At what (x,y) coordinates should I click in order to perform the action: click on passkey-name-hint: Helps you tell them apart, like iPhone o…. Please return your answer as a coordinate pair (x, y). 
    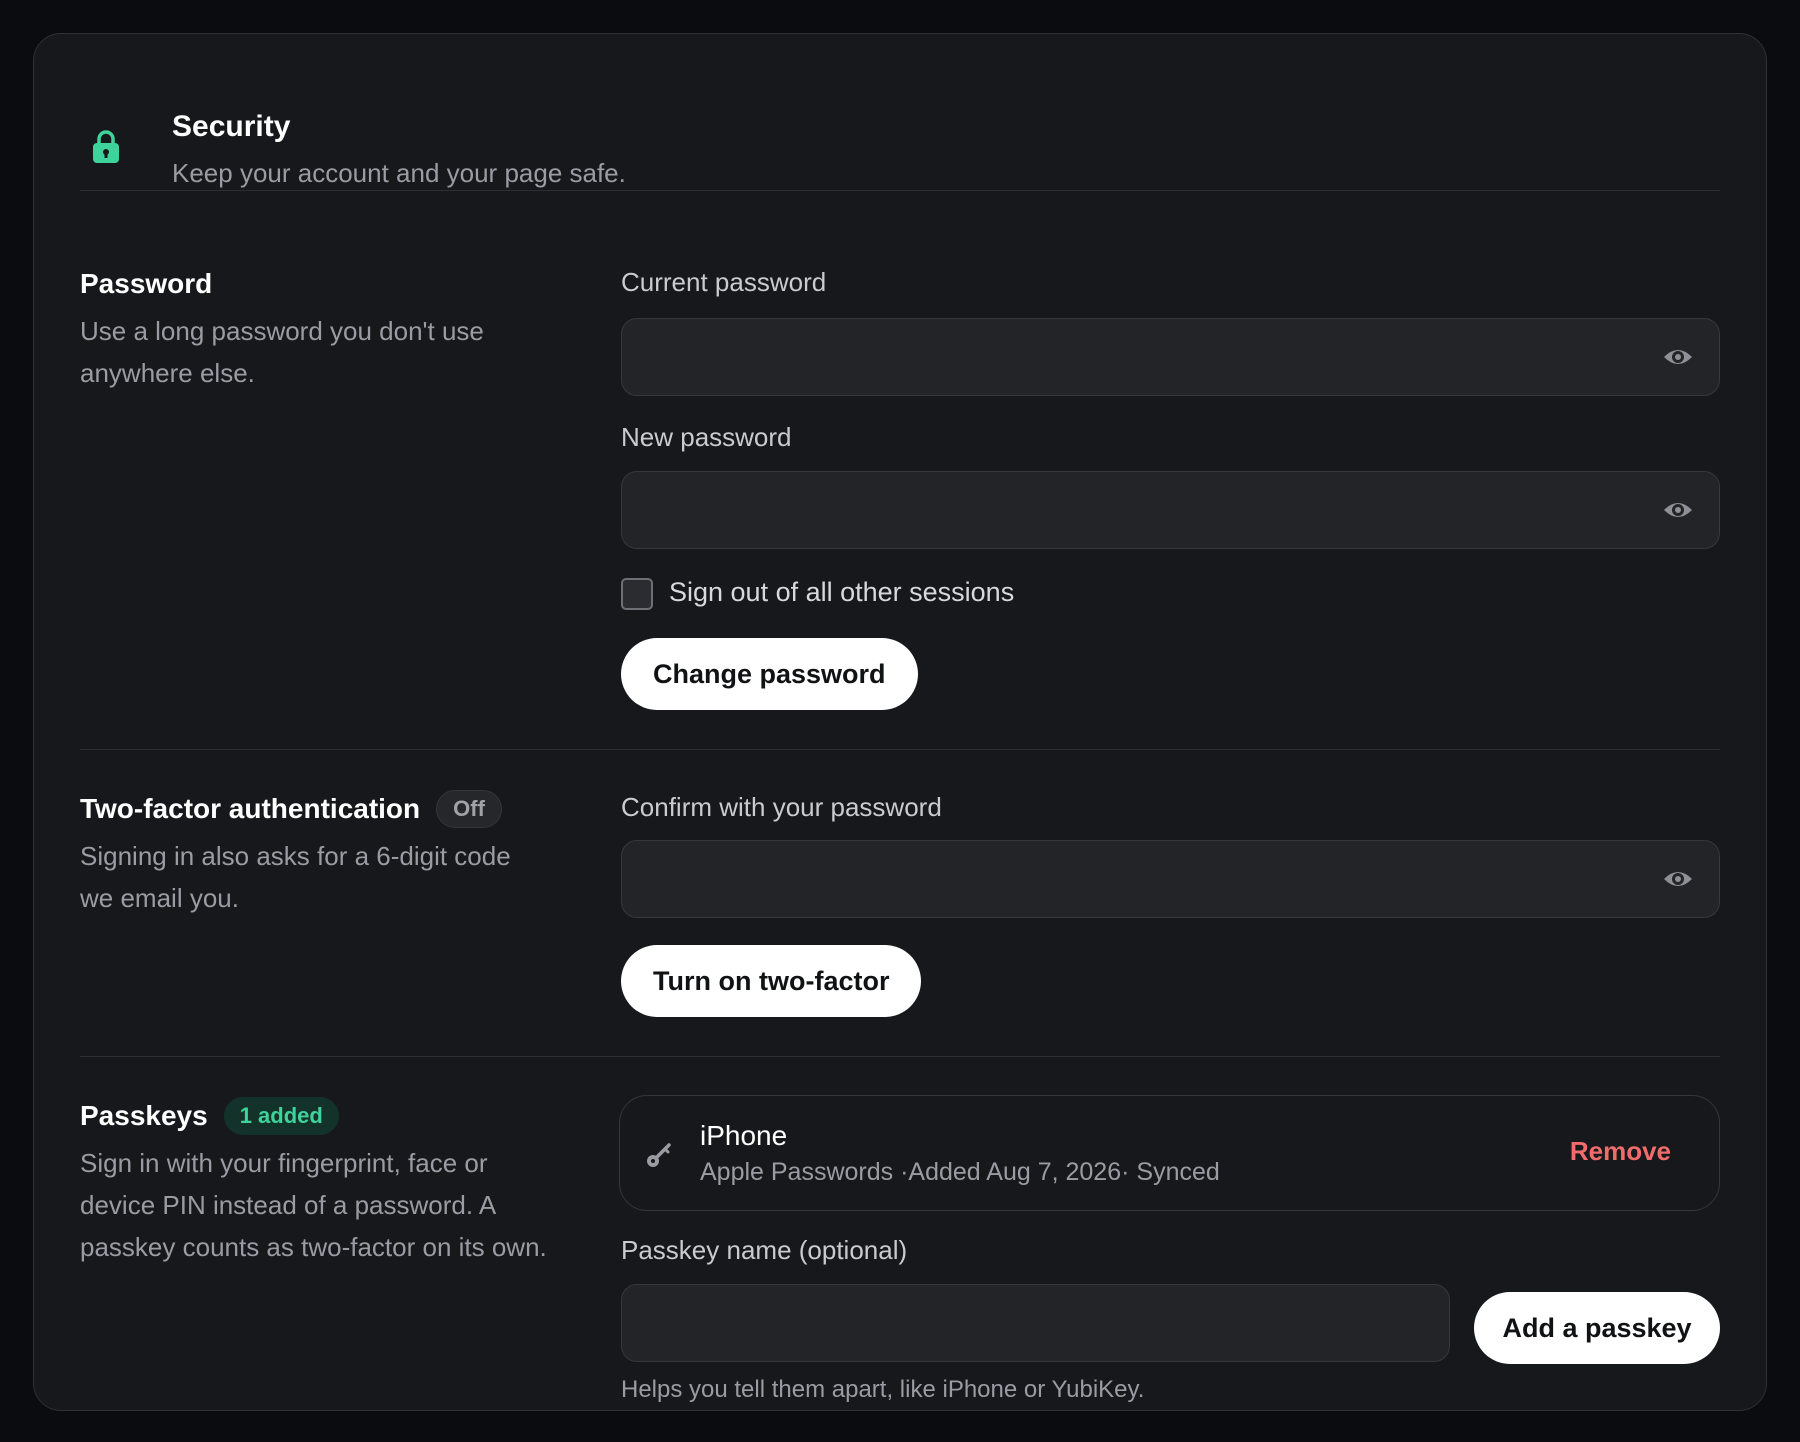
    Looking at the image, I should click on (883, 1389).